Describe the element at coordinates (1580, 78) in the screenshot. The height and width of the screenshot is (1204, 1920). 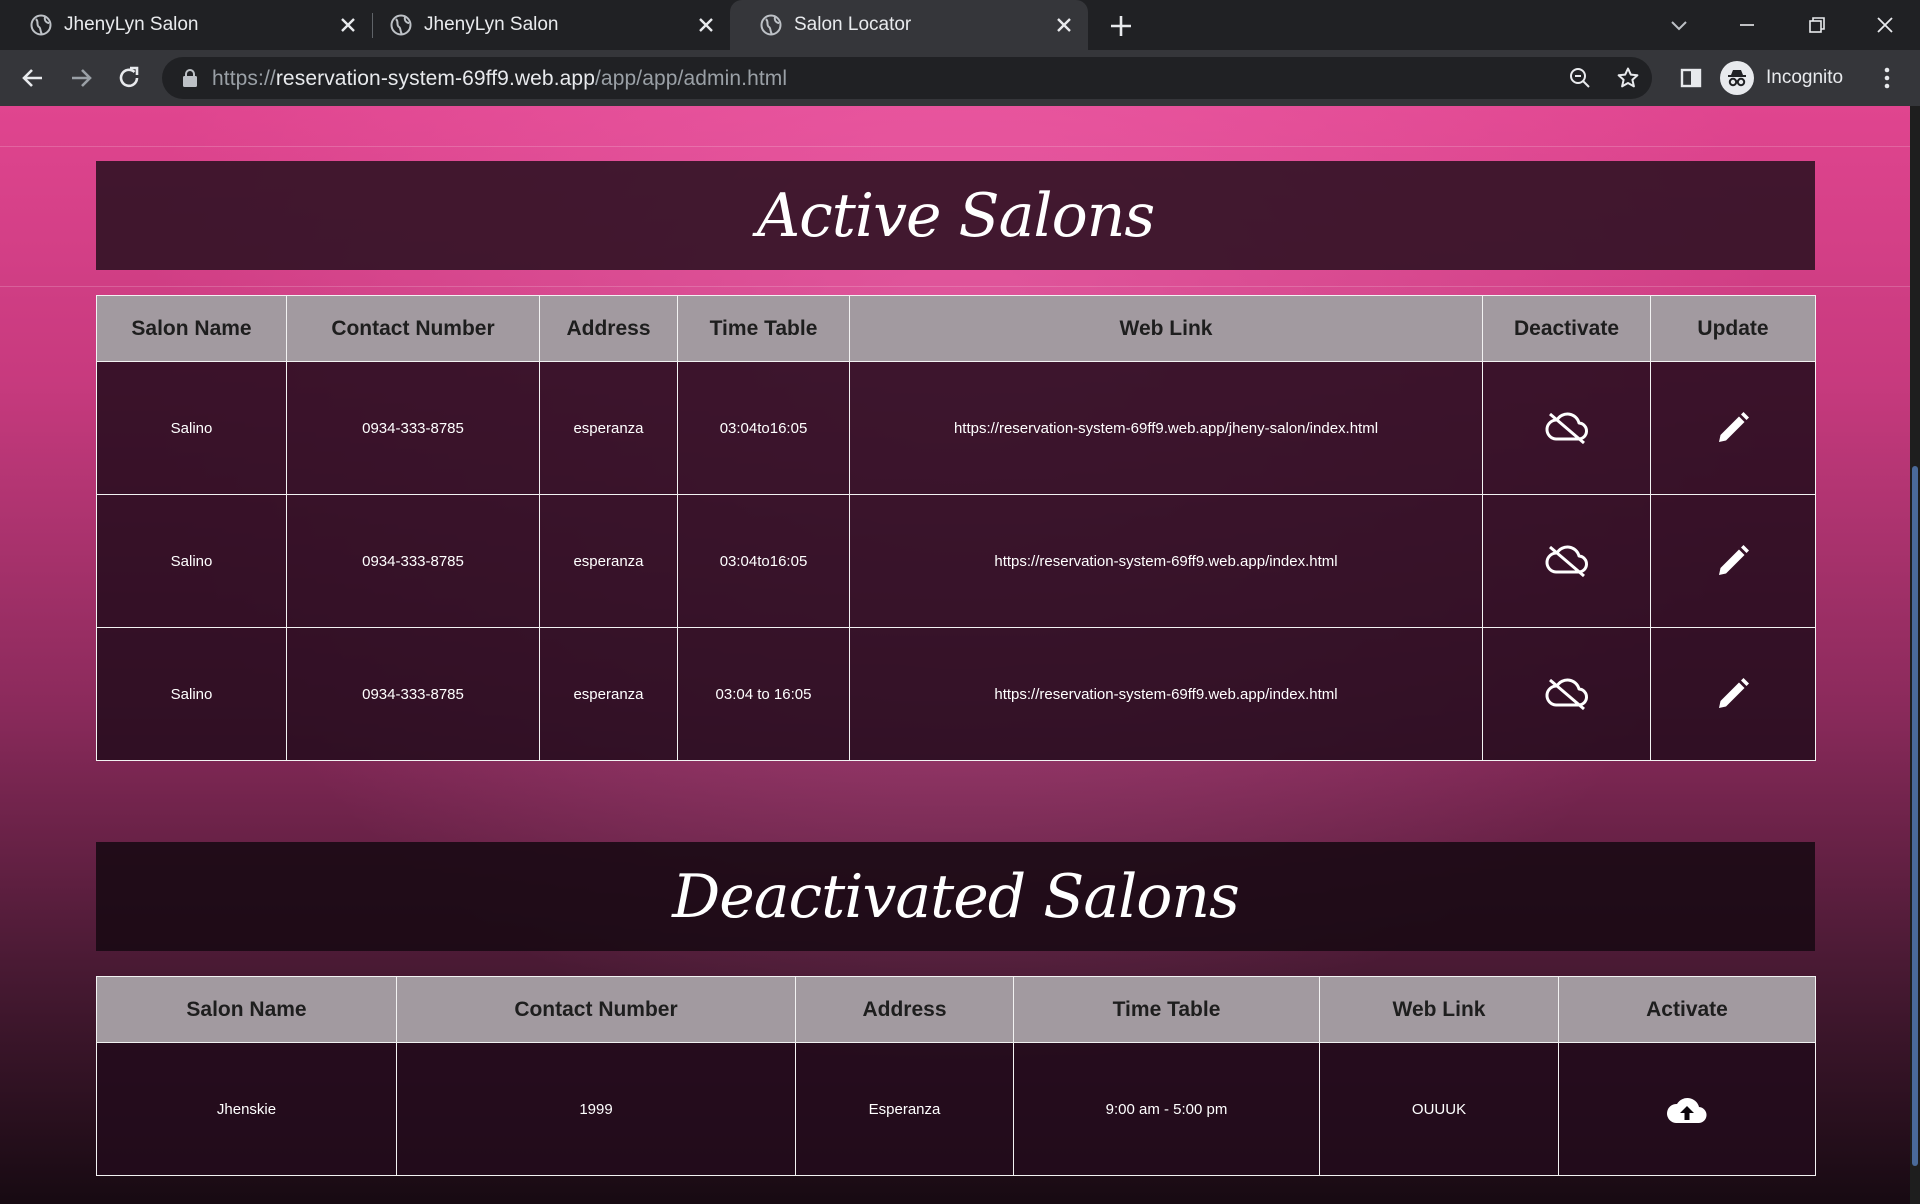
I see `zoom-icon` at that location.